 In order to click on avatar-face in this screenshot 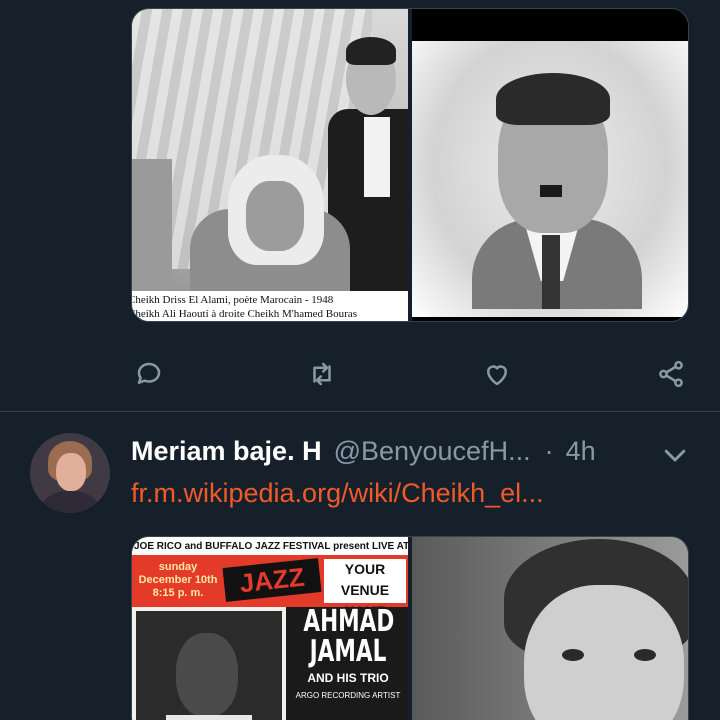, I will do `click(71, 472)`.